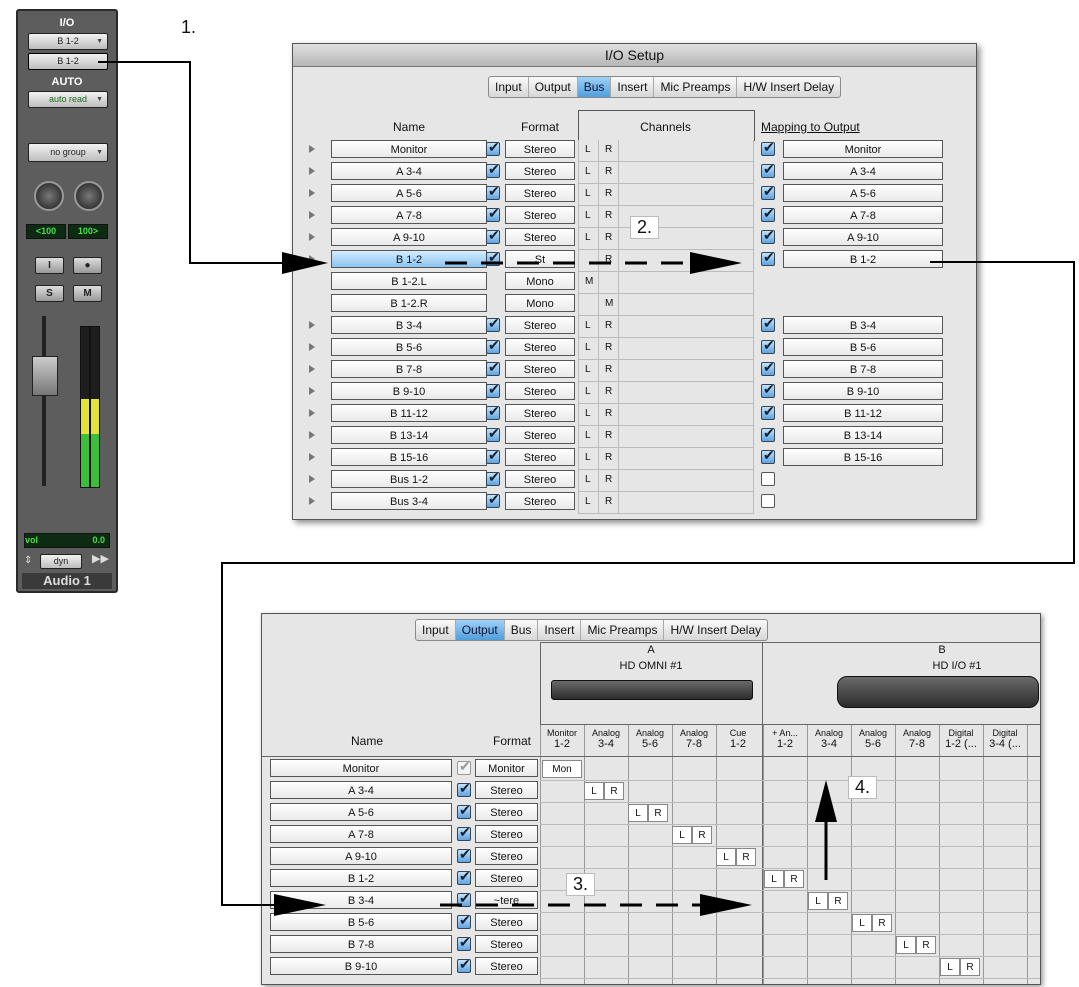  What do you see at coordinates (581, 884) in the screenshot?
I see `step-3-label: 3.` at bounding box center [581, 884].